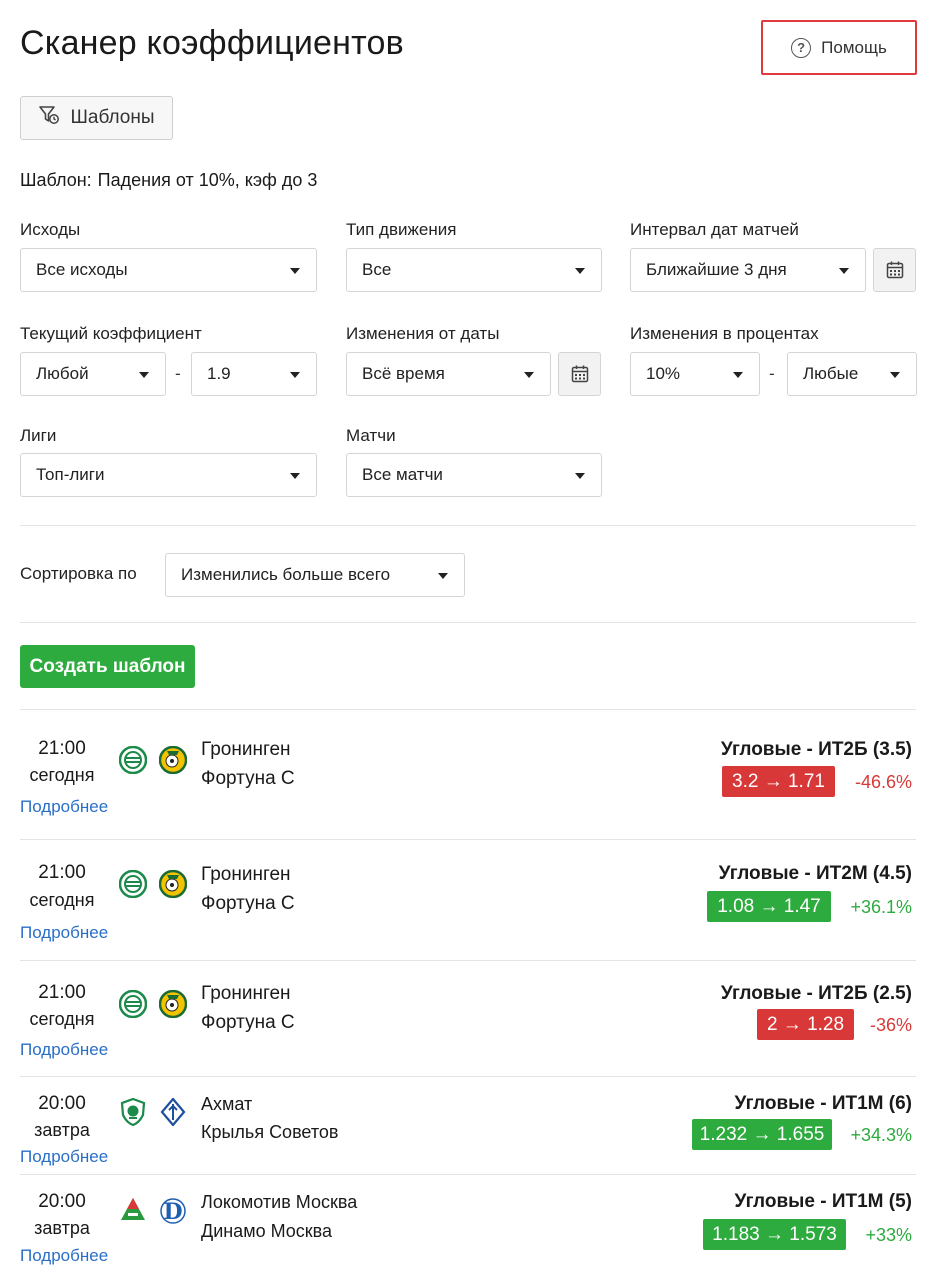 The width and height of the screenshot is (936, 1280). What do you see at coordinates (133, 1209) in the screenshot?
I see `lokomotiv-logo-icon` at bounding box center [133, 1209].